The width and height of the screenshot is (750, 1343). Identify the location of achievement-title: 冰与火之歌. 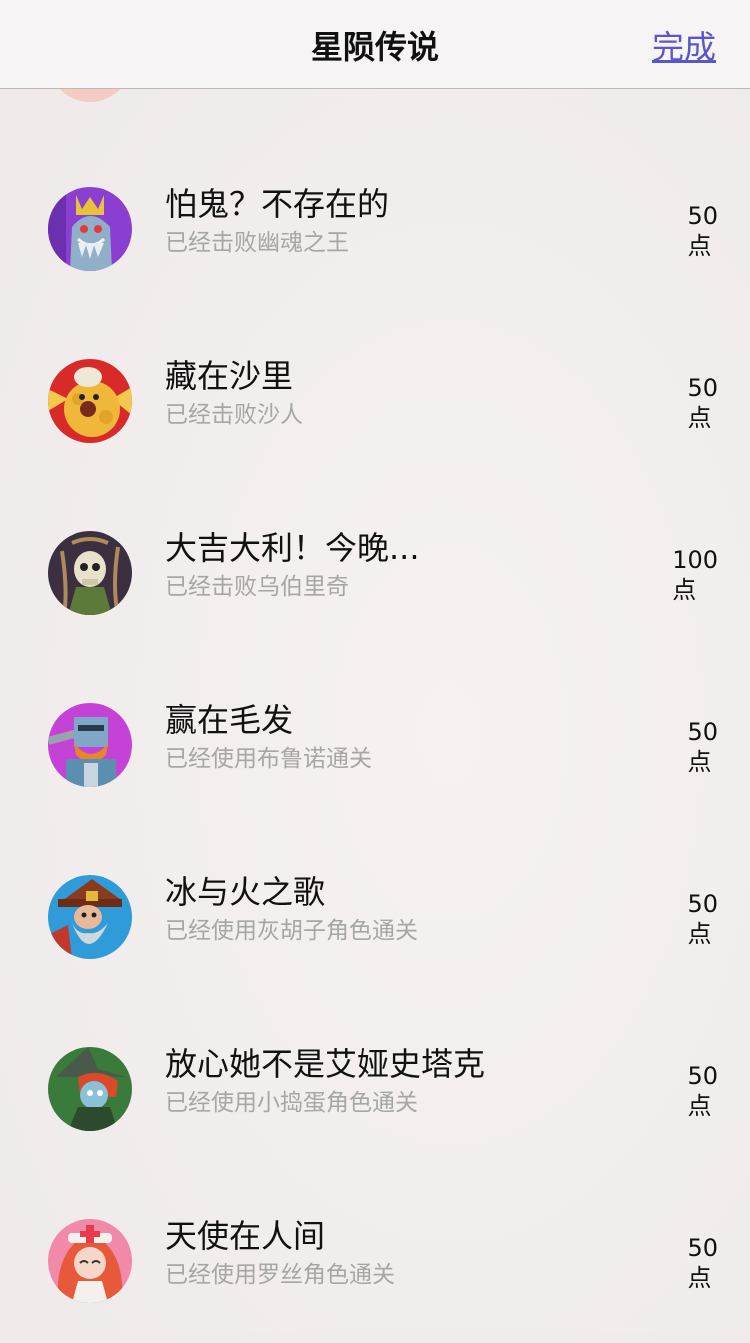
(245, 892).